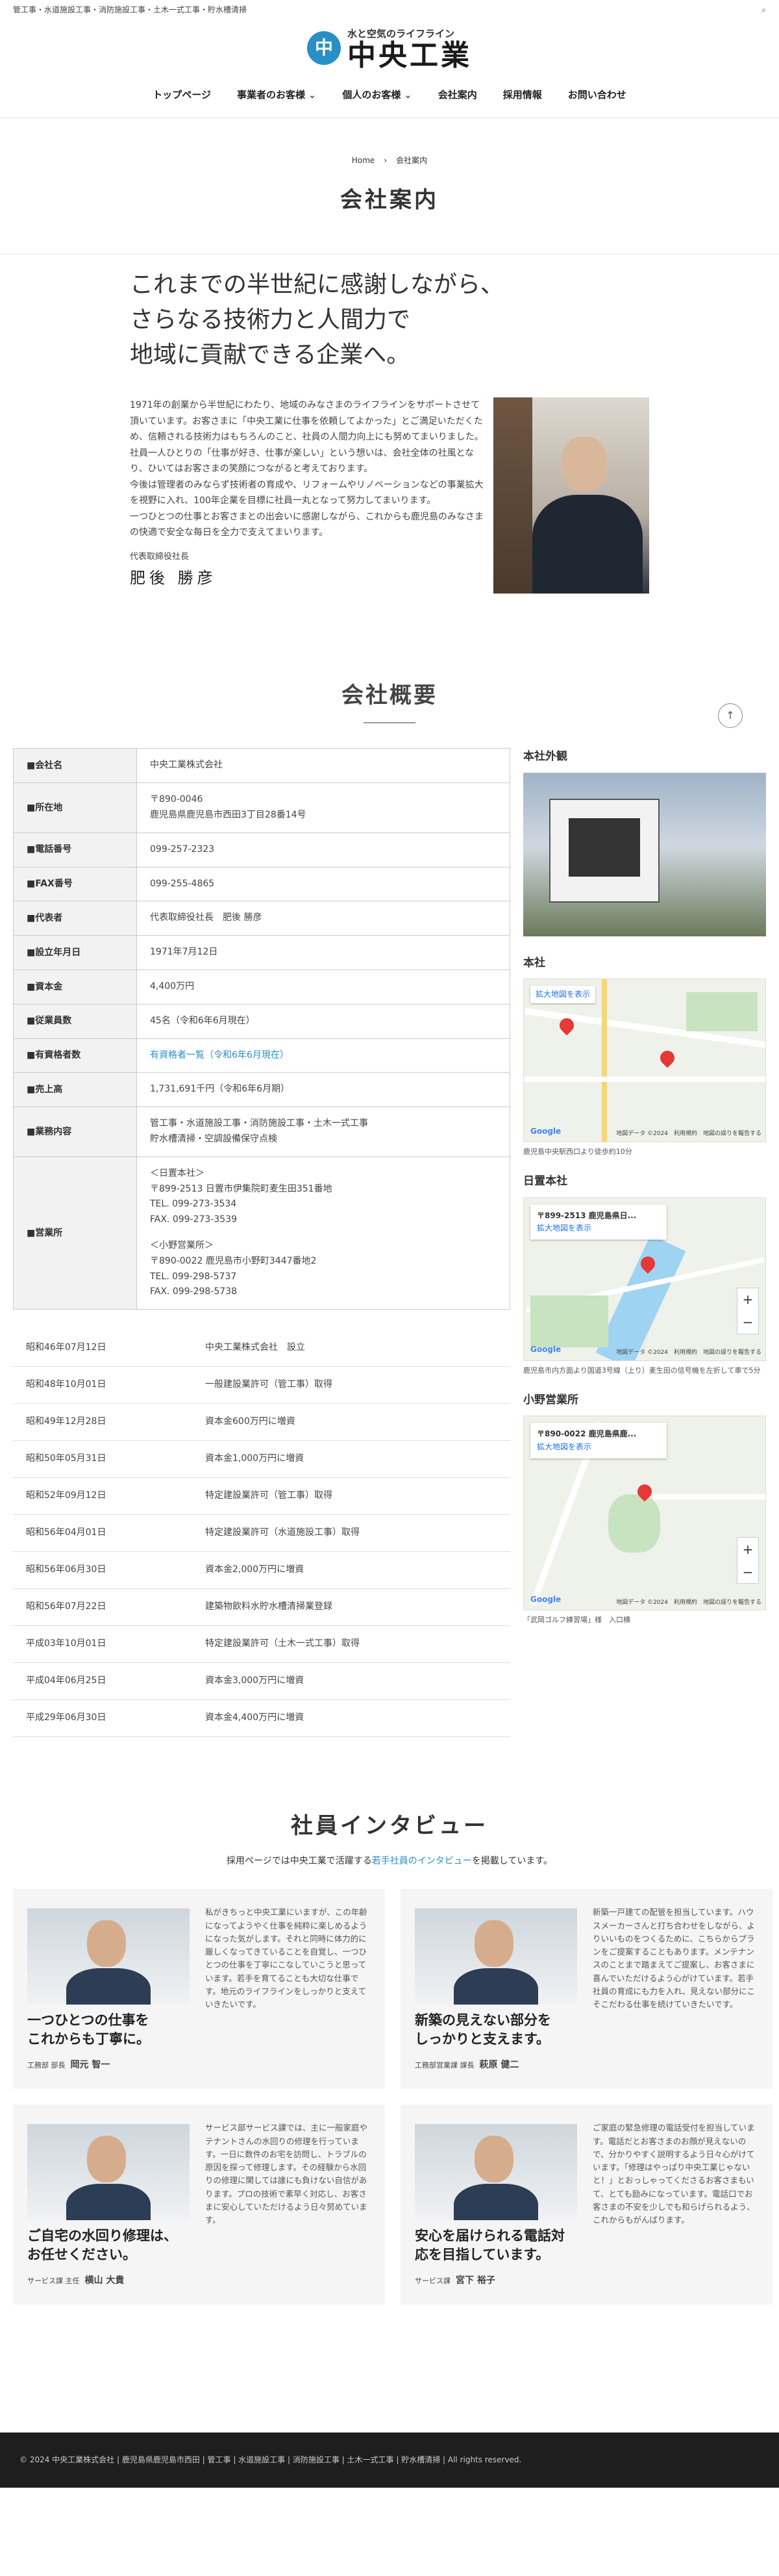 Image resolution: width=779 pixels, height=2576 pixels. What do you see at coordinates (363, 160) in the screenshot?
I see `breadcrumb-home: Home` at bounding box center [363, 160].